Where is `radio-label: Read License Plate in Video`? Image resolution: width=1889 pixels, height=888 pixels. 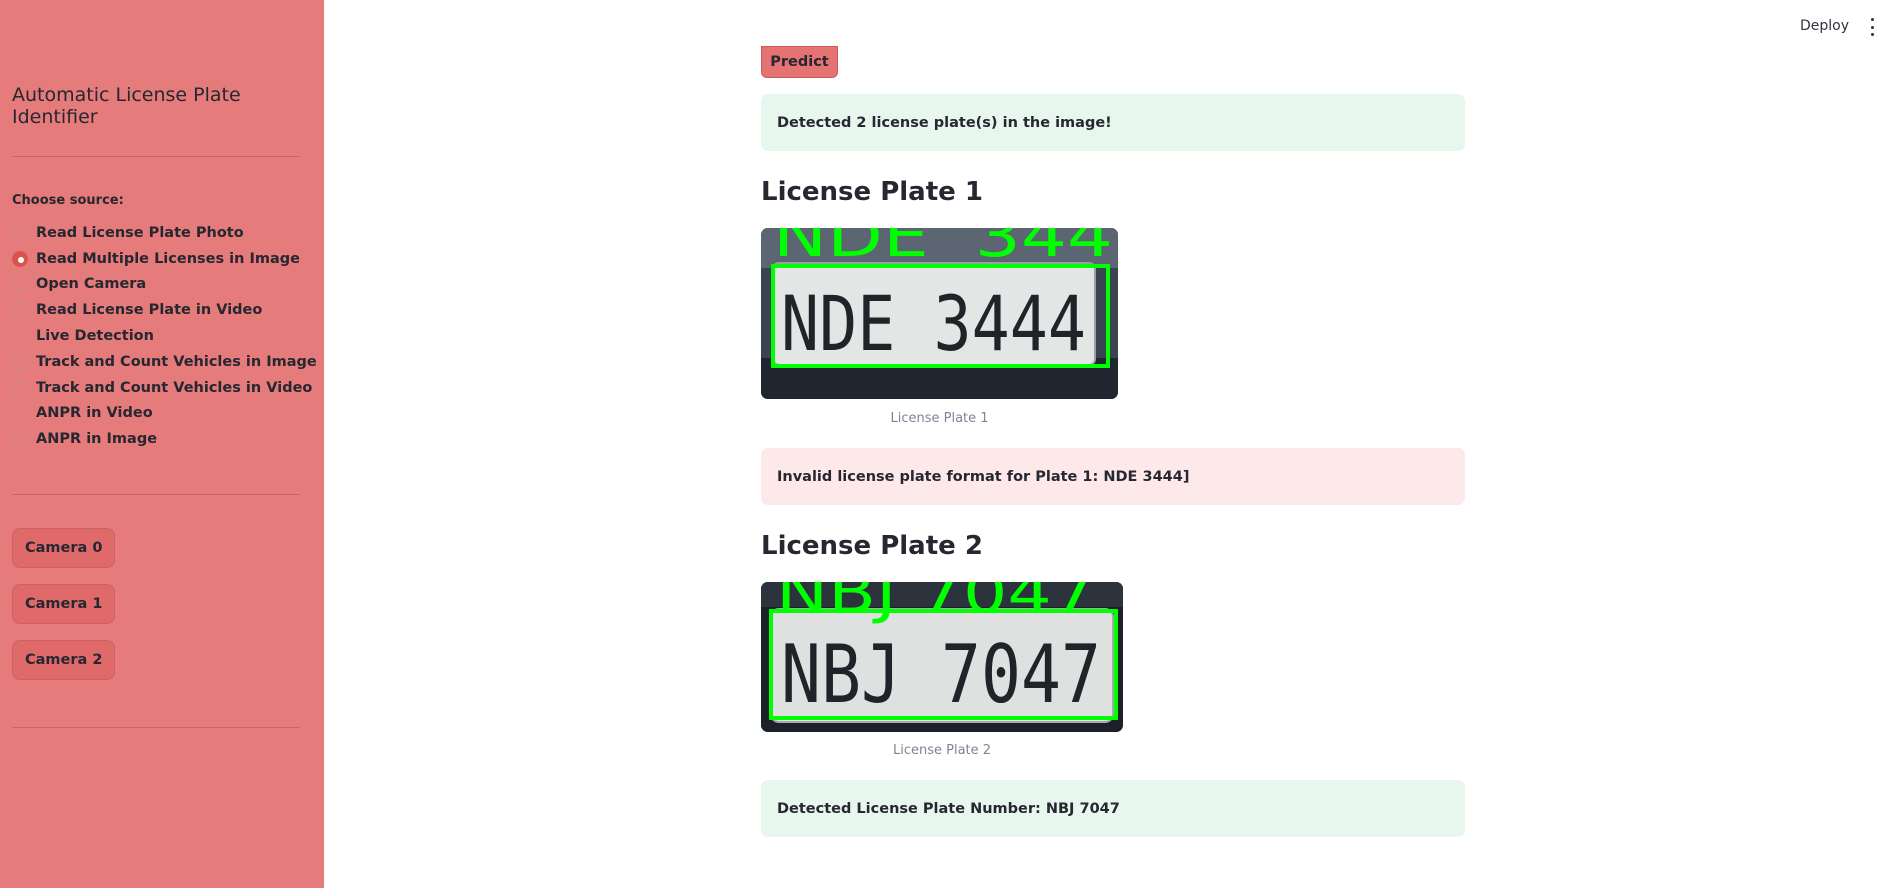
radio-label: Read License Plate in Video is located at coordinates (149, 310).